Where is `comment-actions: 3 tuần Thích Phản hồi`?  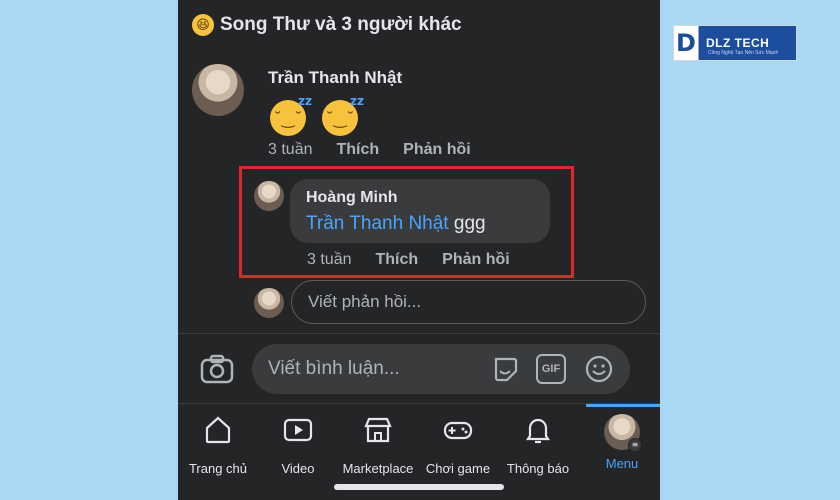 comment-actions: 3 tuần Thích Phản hồi is located at coordinates (369, 150).